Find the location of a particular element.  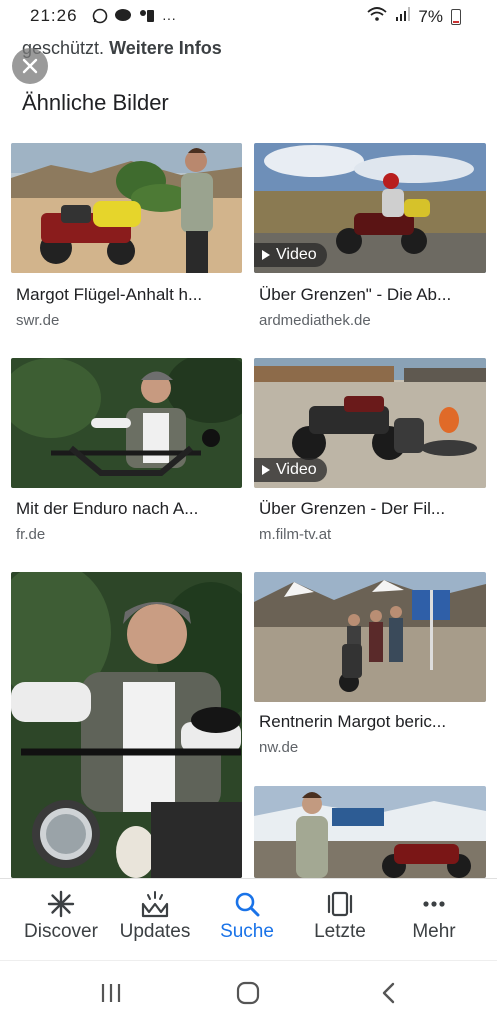

close-button is located at coordinates (30, 66).